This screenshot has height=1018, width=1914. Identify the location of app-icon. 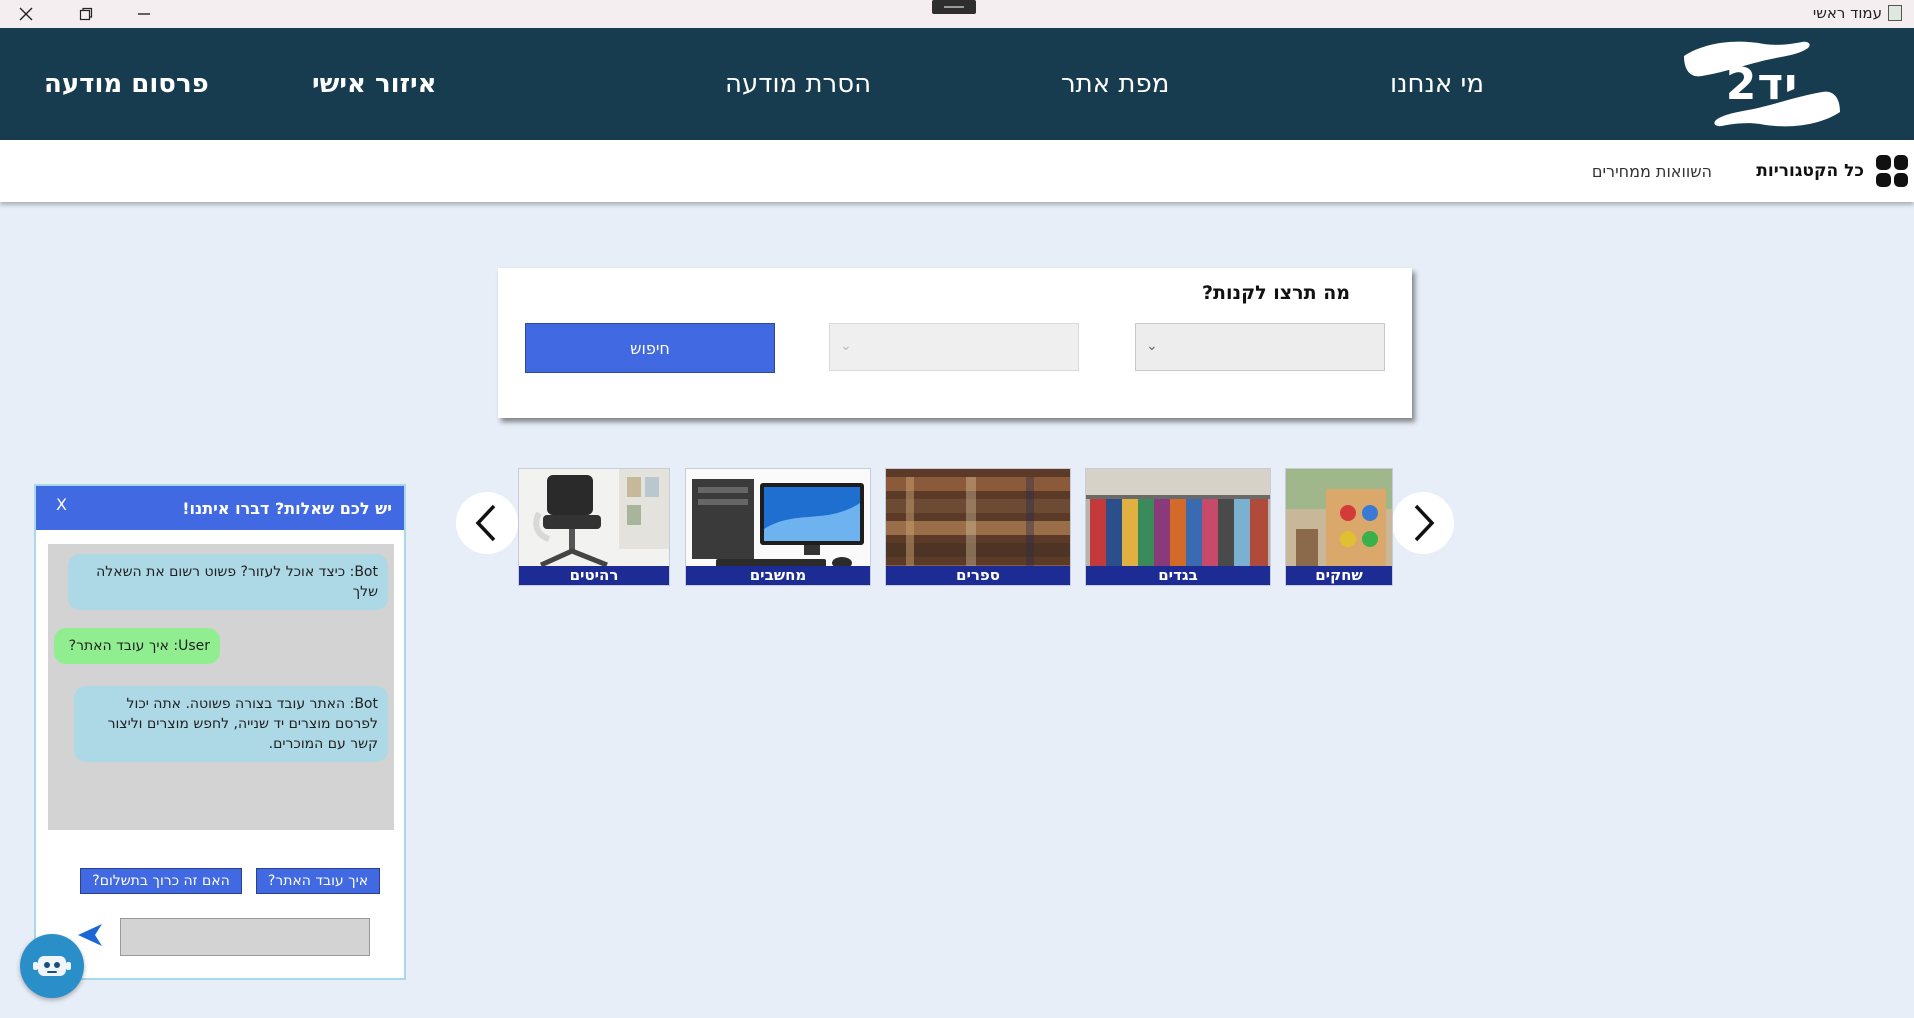
(1895, 13).